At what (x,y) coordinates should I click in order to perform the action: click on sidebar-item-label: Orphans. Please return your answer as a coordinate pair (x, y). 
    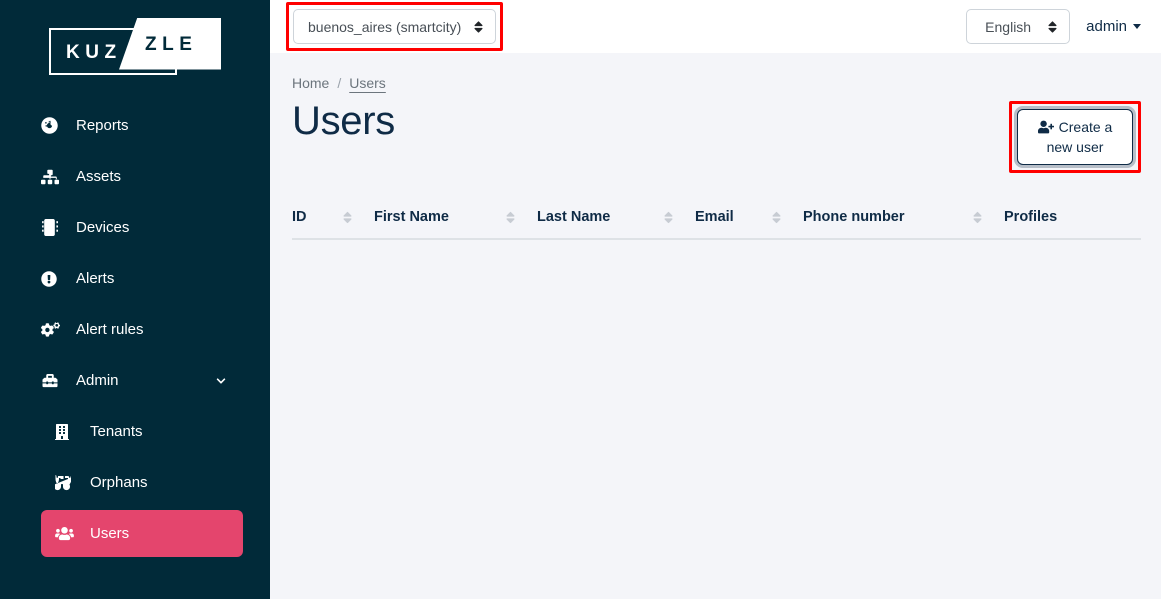
    Looking at the image, I should click on (119, 482).